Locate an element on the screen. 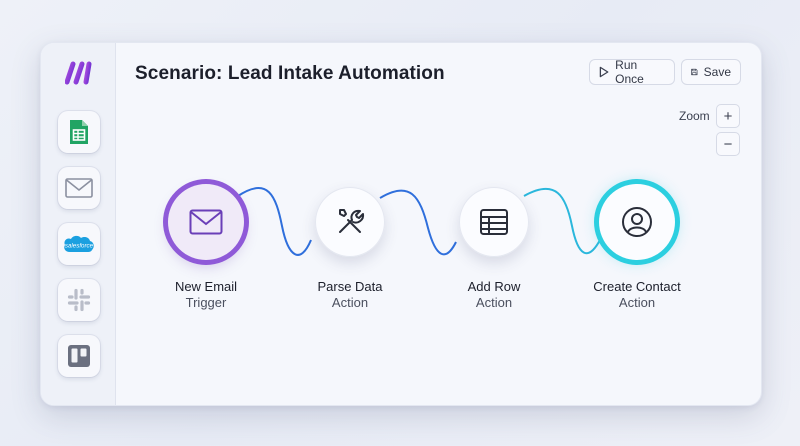 The height and width of the screenshot is (446, 800). zoom-in-button: + is located at coordinates (728, 116).